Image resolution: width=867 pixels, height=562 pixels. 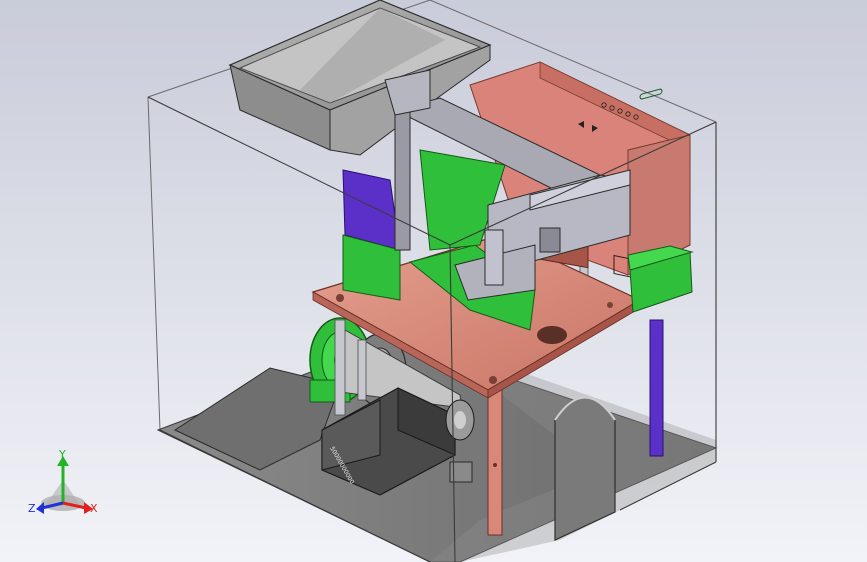 I want to click on plate-hole-center, so click(x=552, y=335).